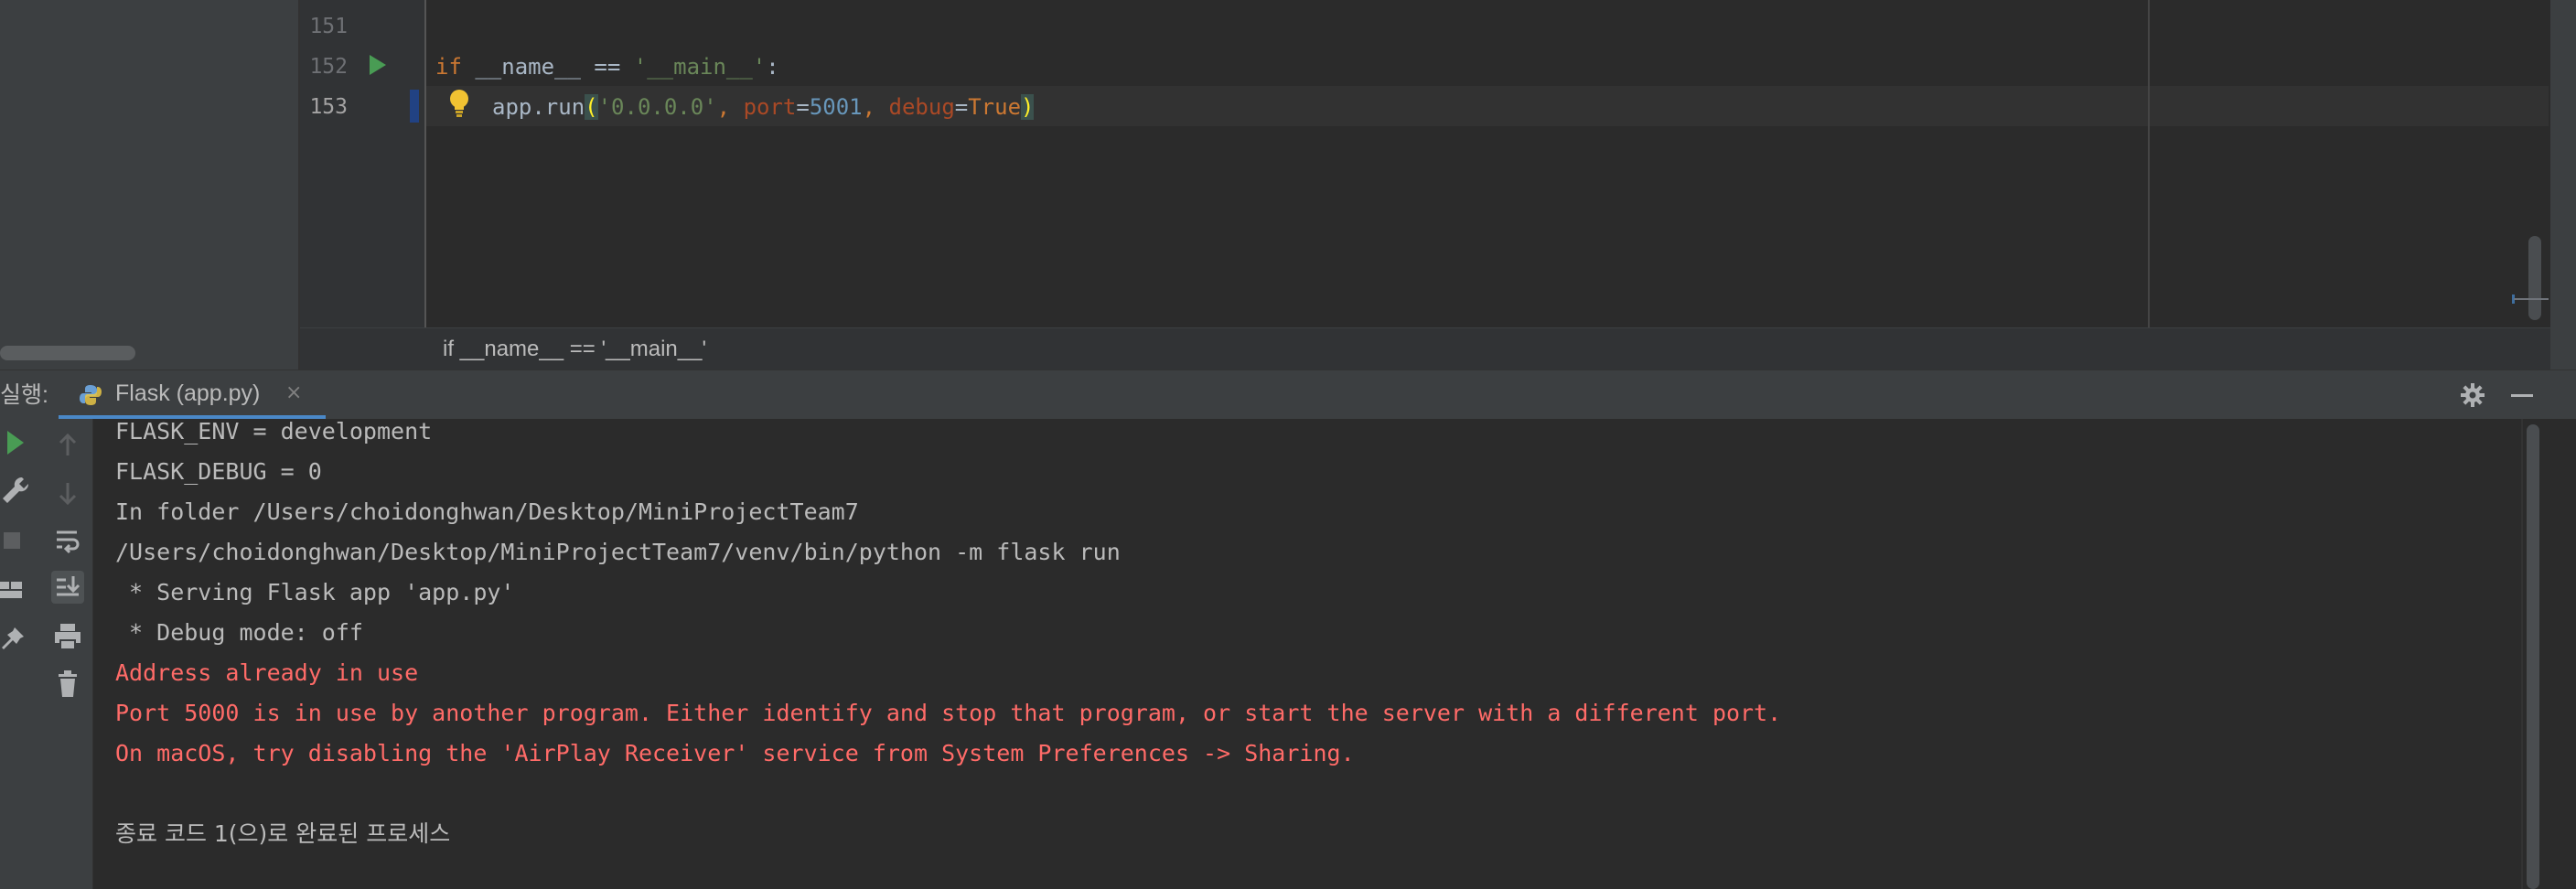 Image resolution: width=2576 pixels, height=889 pixels. I want to click on arrow-up-icon, so click(67, 446).